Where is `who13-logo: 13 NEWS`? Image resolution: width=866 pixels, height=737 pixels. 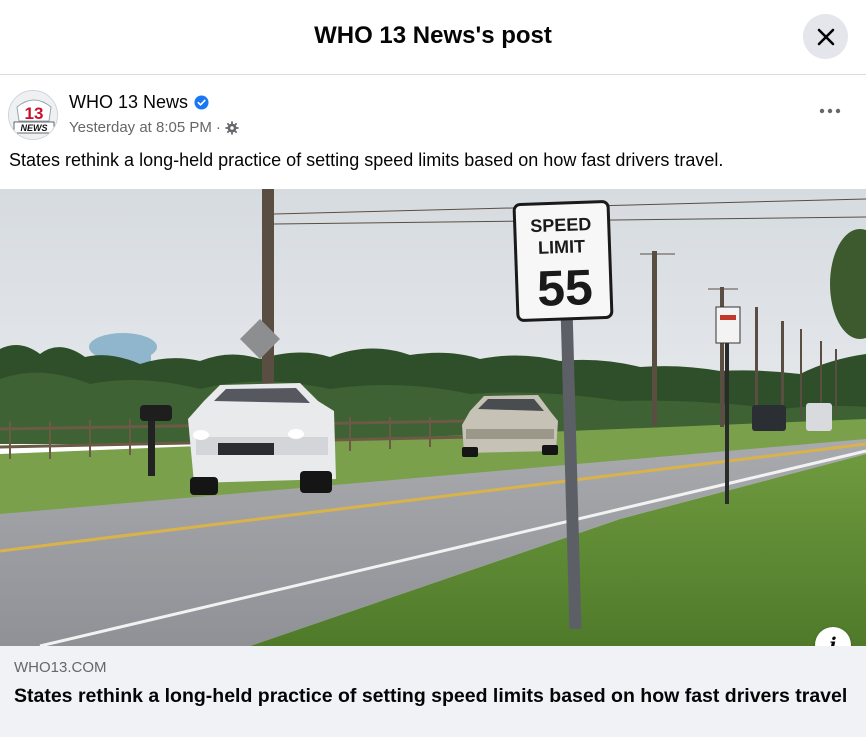
who13-logo: 13 NEWS is located at coordinates (33, 115).